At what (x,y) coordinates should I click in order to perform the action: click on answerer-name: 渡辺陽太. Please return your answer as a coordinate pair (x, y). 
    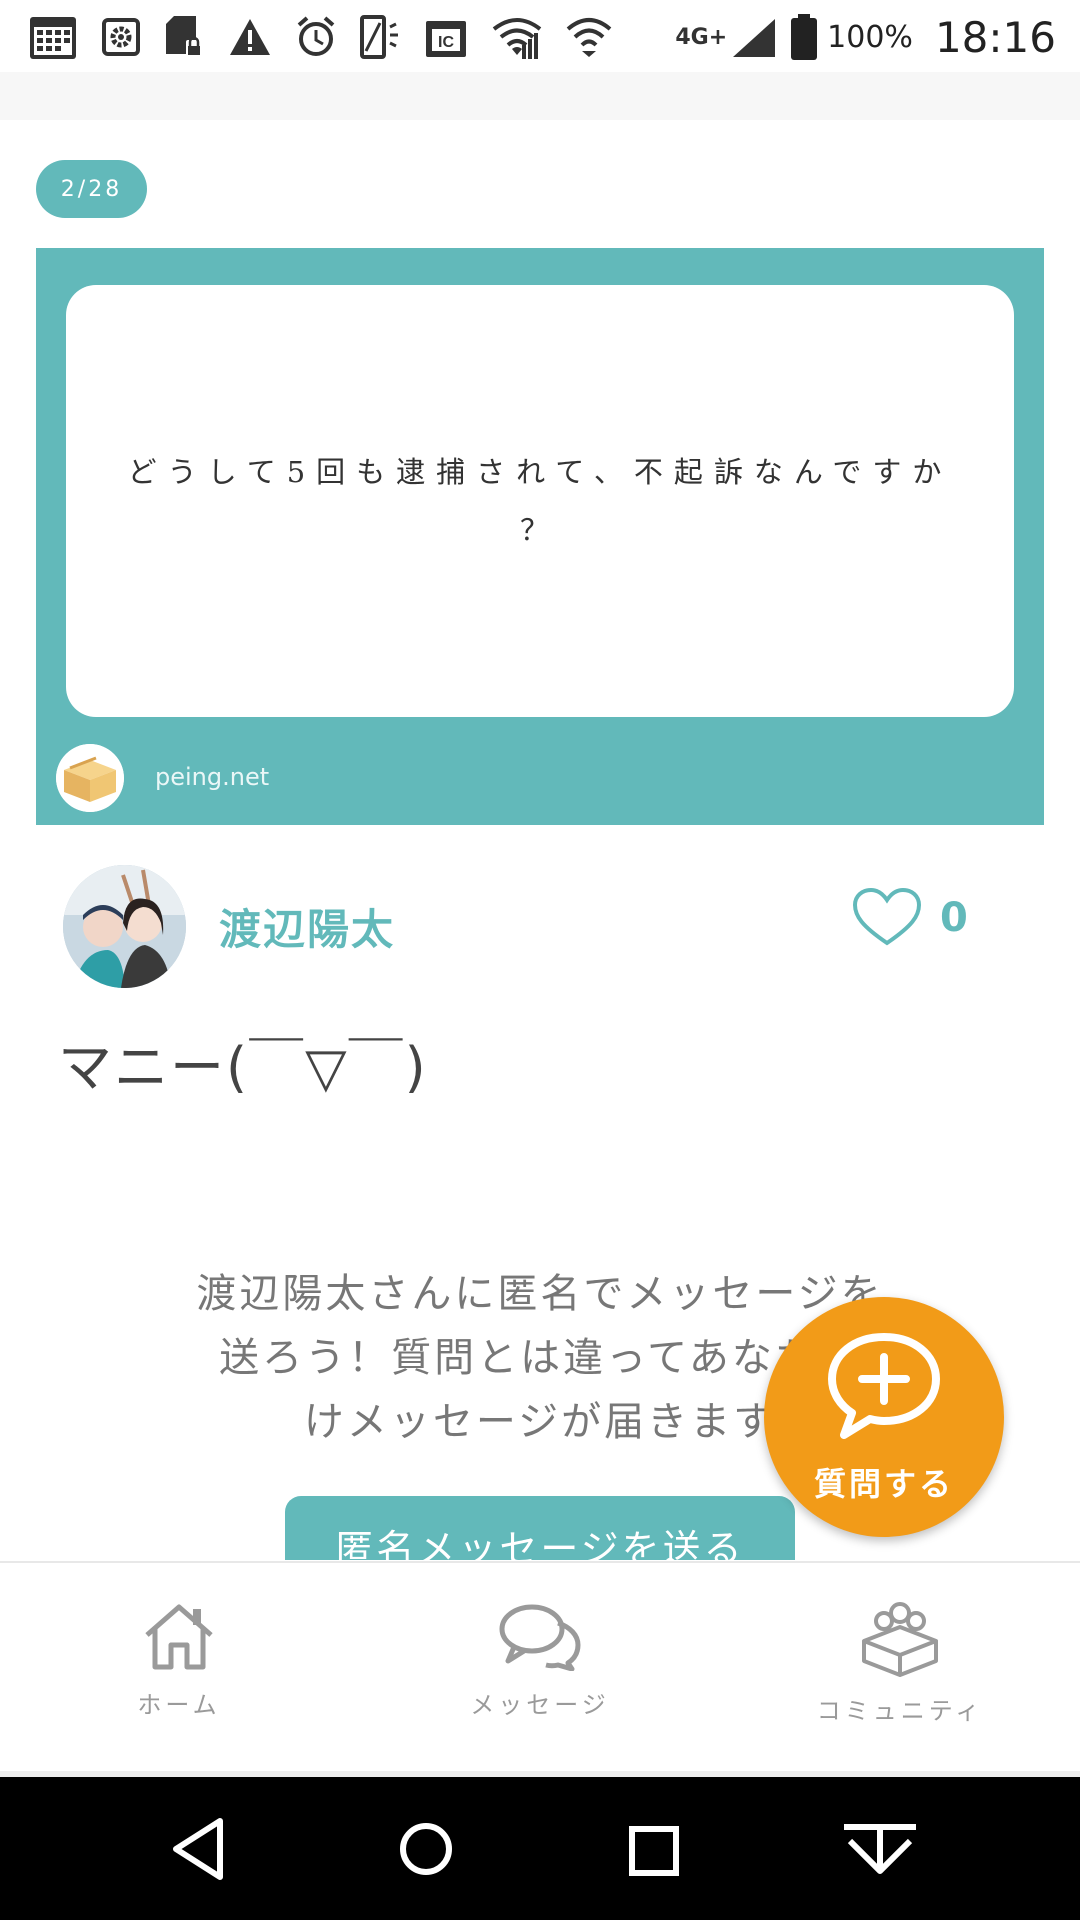
    Looking at the image, I should click on (307, 926).